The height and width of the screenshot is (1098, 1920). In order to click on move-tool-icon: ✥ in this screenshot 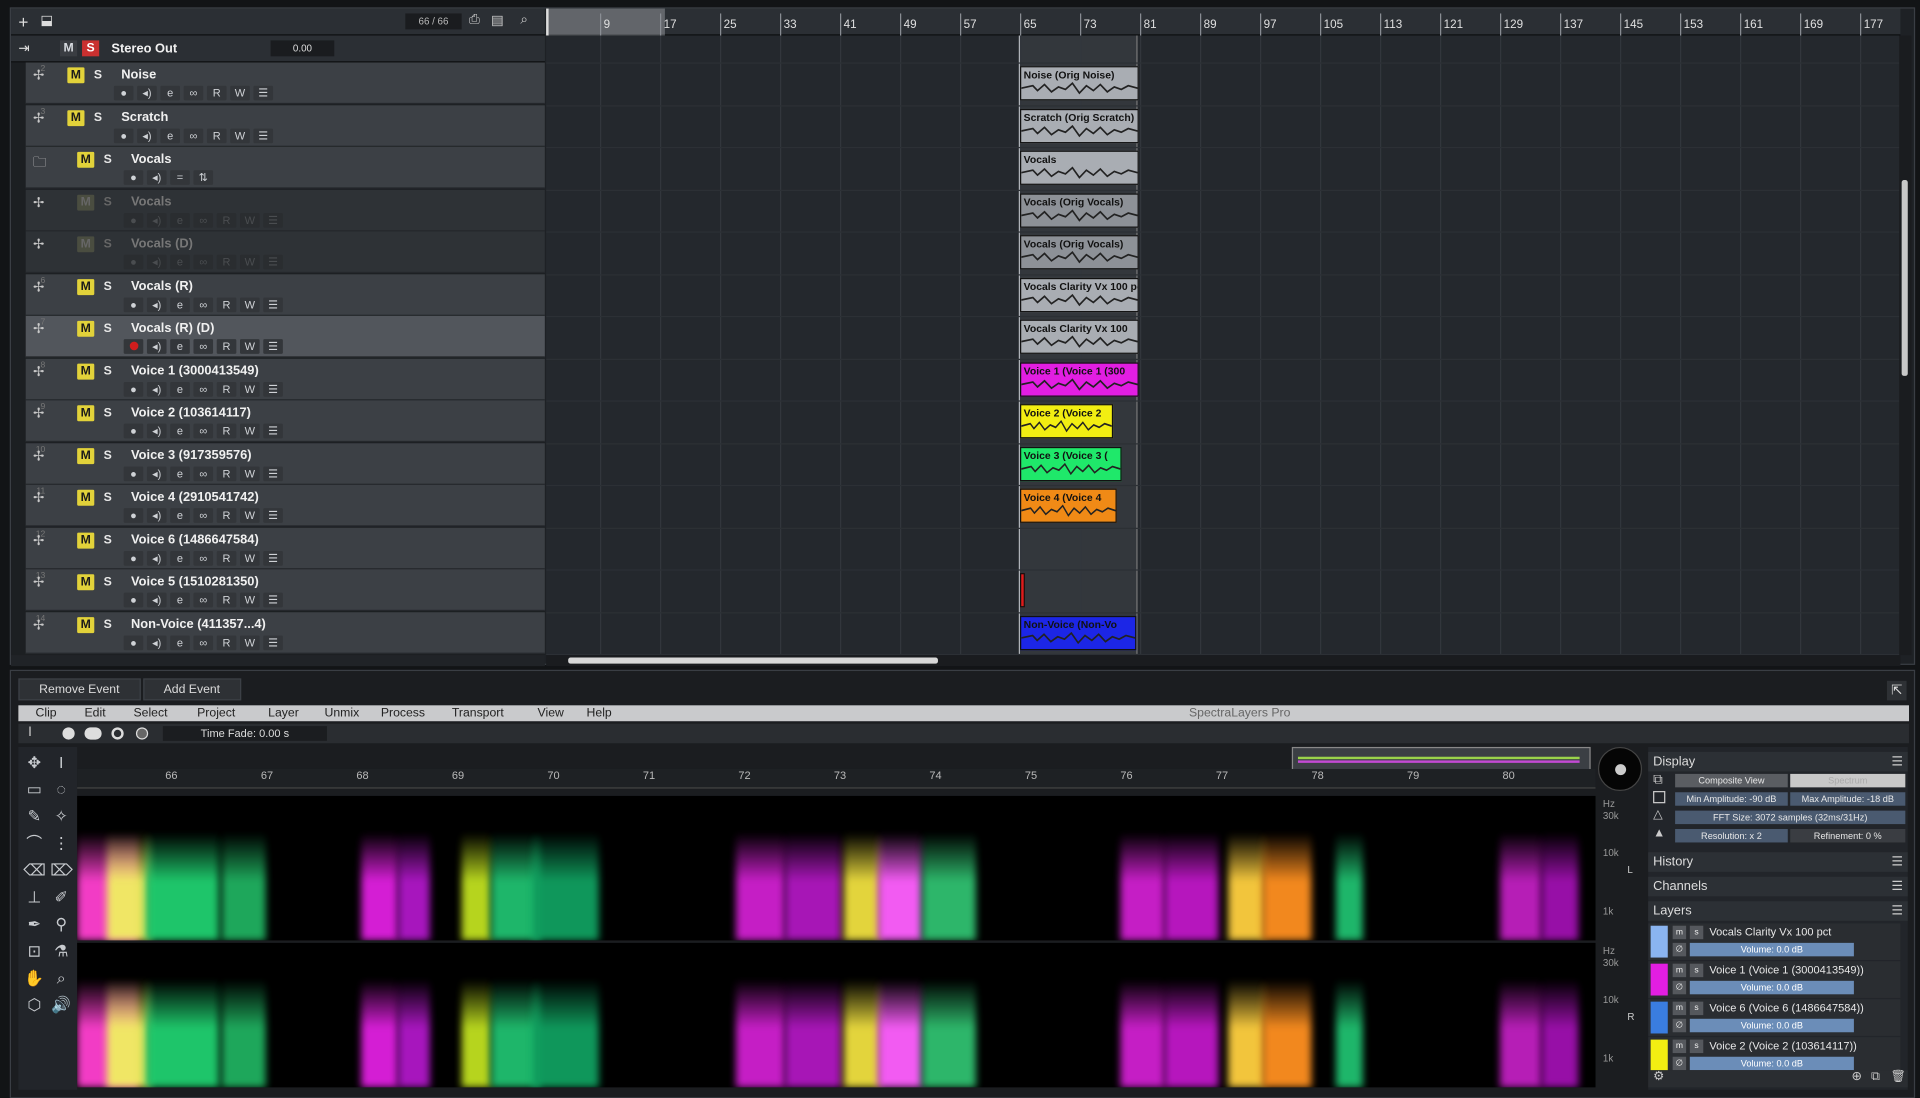, I will do `click(34, 763)`.